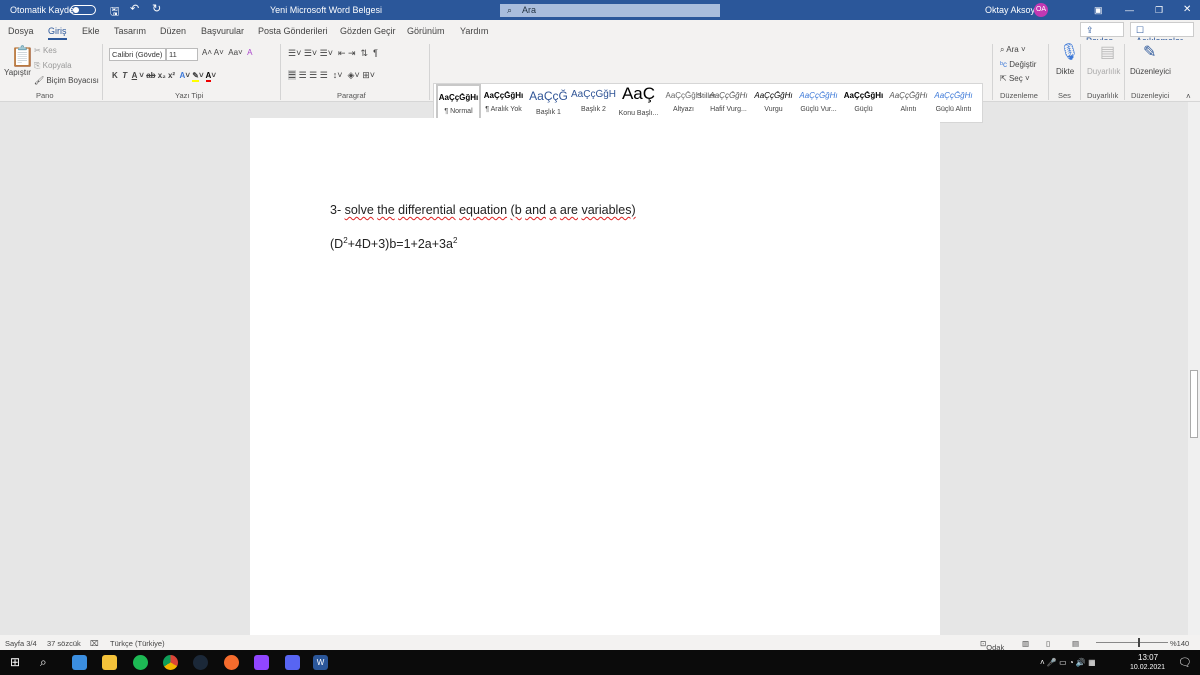 The image size is (1200, 675). Describe the element at coordinates (66, 80) in the screenshot. I see `format-painter-button: 🖌 Biçim Boyacısı` at that location.